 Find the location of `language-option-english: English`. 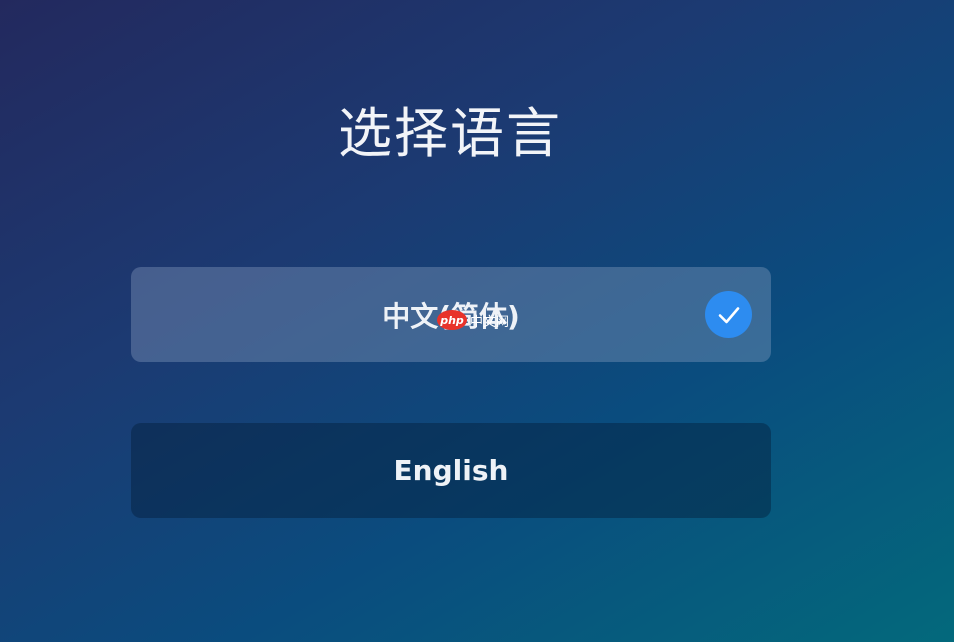

language-option-english: English is located at coordinates (451, 470).